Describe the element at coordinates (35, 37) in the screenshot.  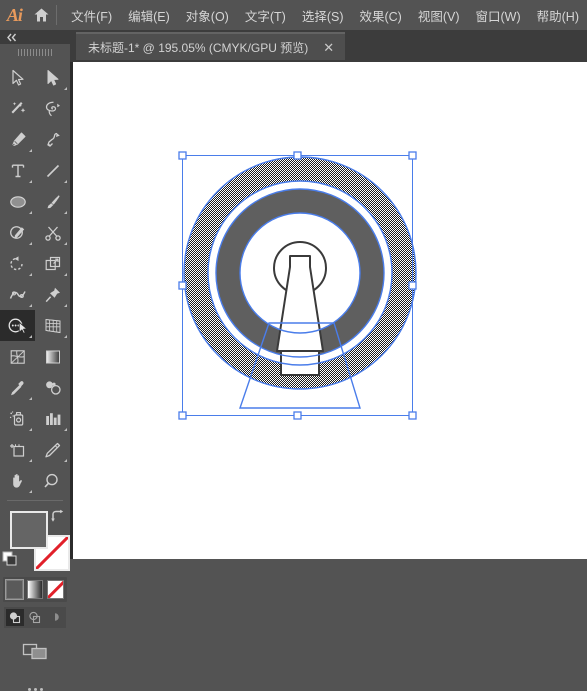
I see `collapse-panel-button` at that location.